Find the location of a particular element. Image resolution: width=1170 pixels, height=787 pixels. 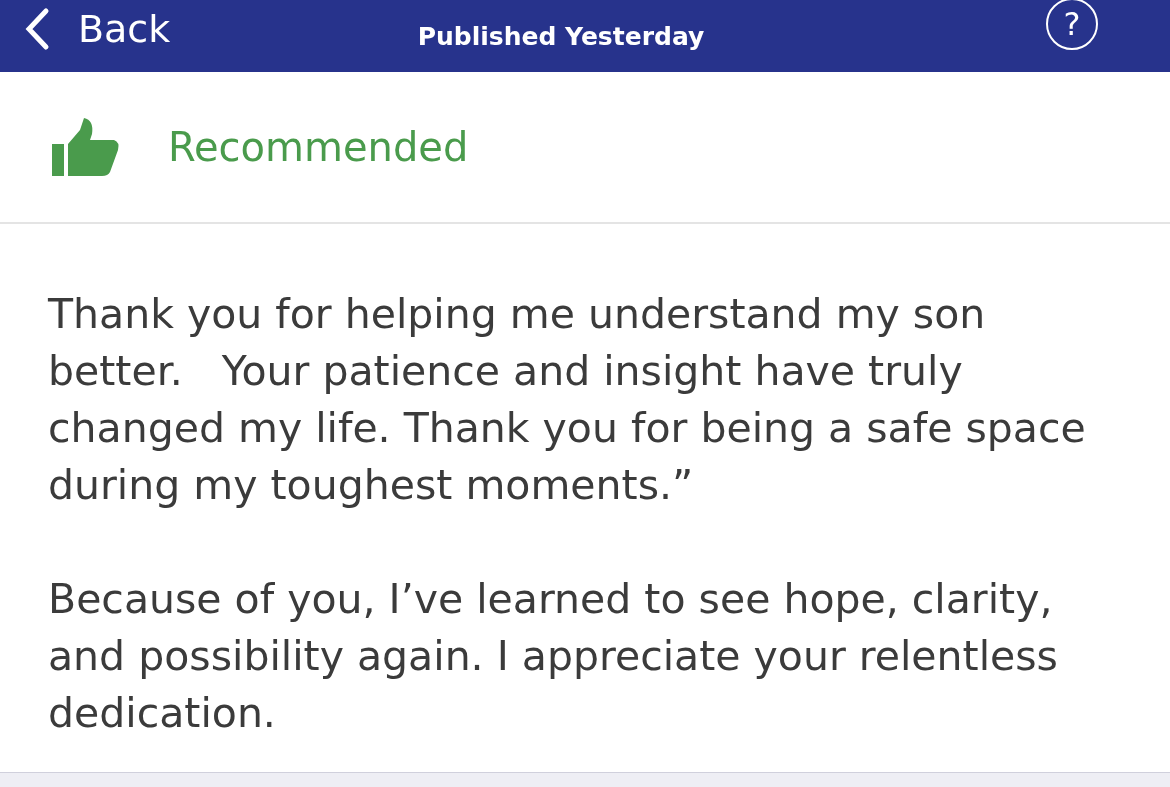

back-button: Back is located at coordinates (97, 29).